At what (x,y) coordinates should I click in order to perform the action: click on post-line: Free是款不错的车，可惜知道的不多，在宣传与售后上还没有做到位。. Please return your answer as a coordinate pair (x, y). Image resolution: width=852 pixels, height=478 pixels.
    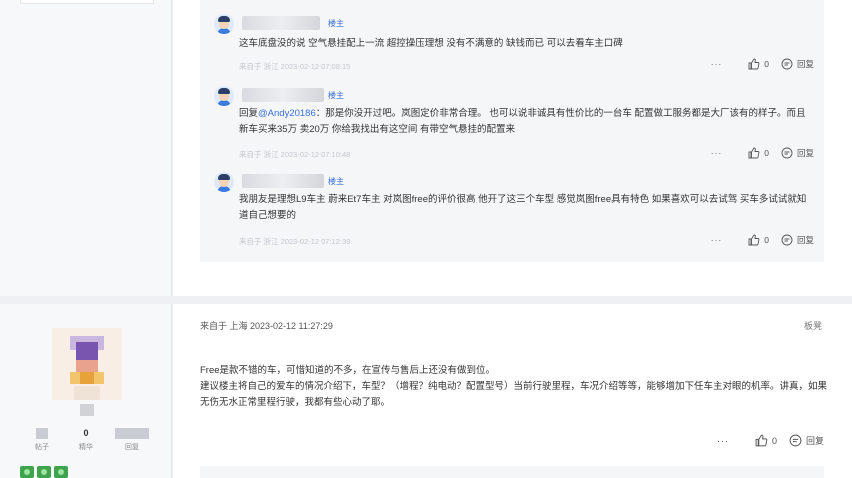
    Looking at the image, I should click on (348, 370).